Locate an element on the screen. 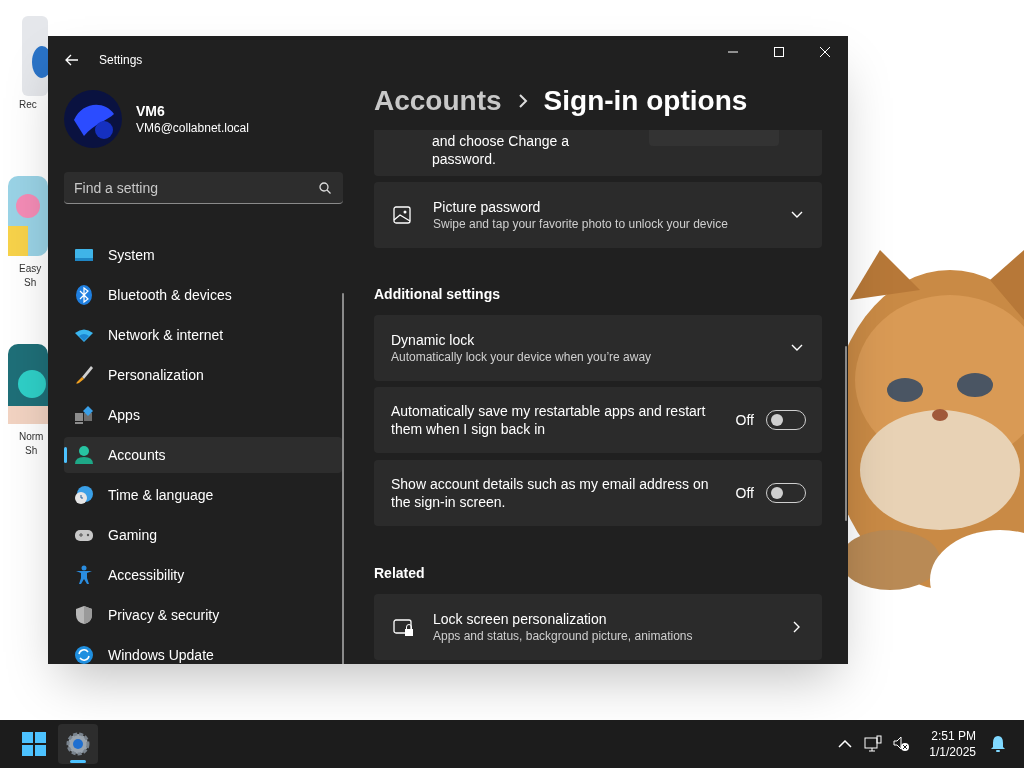  expander-card: Picture password Swipe and tap your favorite photo to unlock your device is located at coordinates (598, 215).